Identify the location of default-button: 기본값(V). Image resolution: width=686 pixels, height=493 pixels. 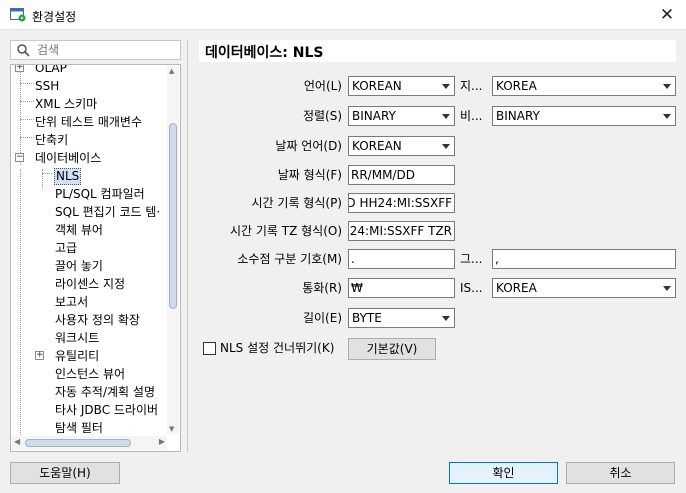
(392, 349).